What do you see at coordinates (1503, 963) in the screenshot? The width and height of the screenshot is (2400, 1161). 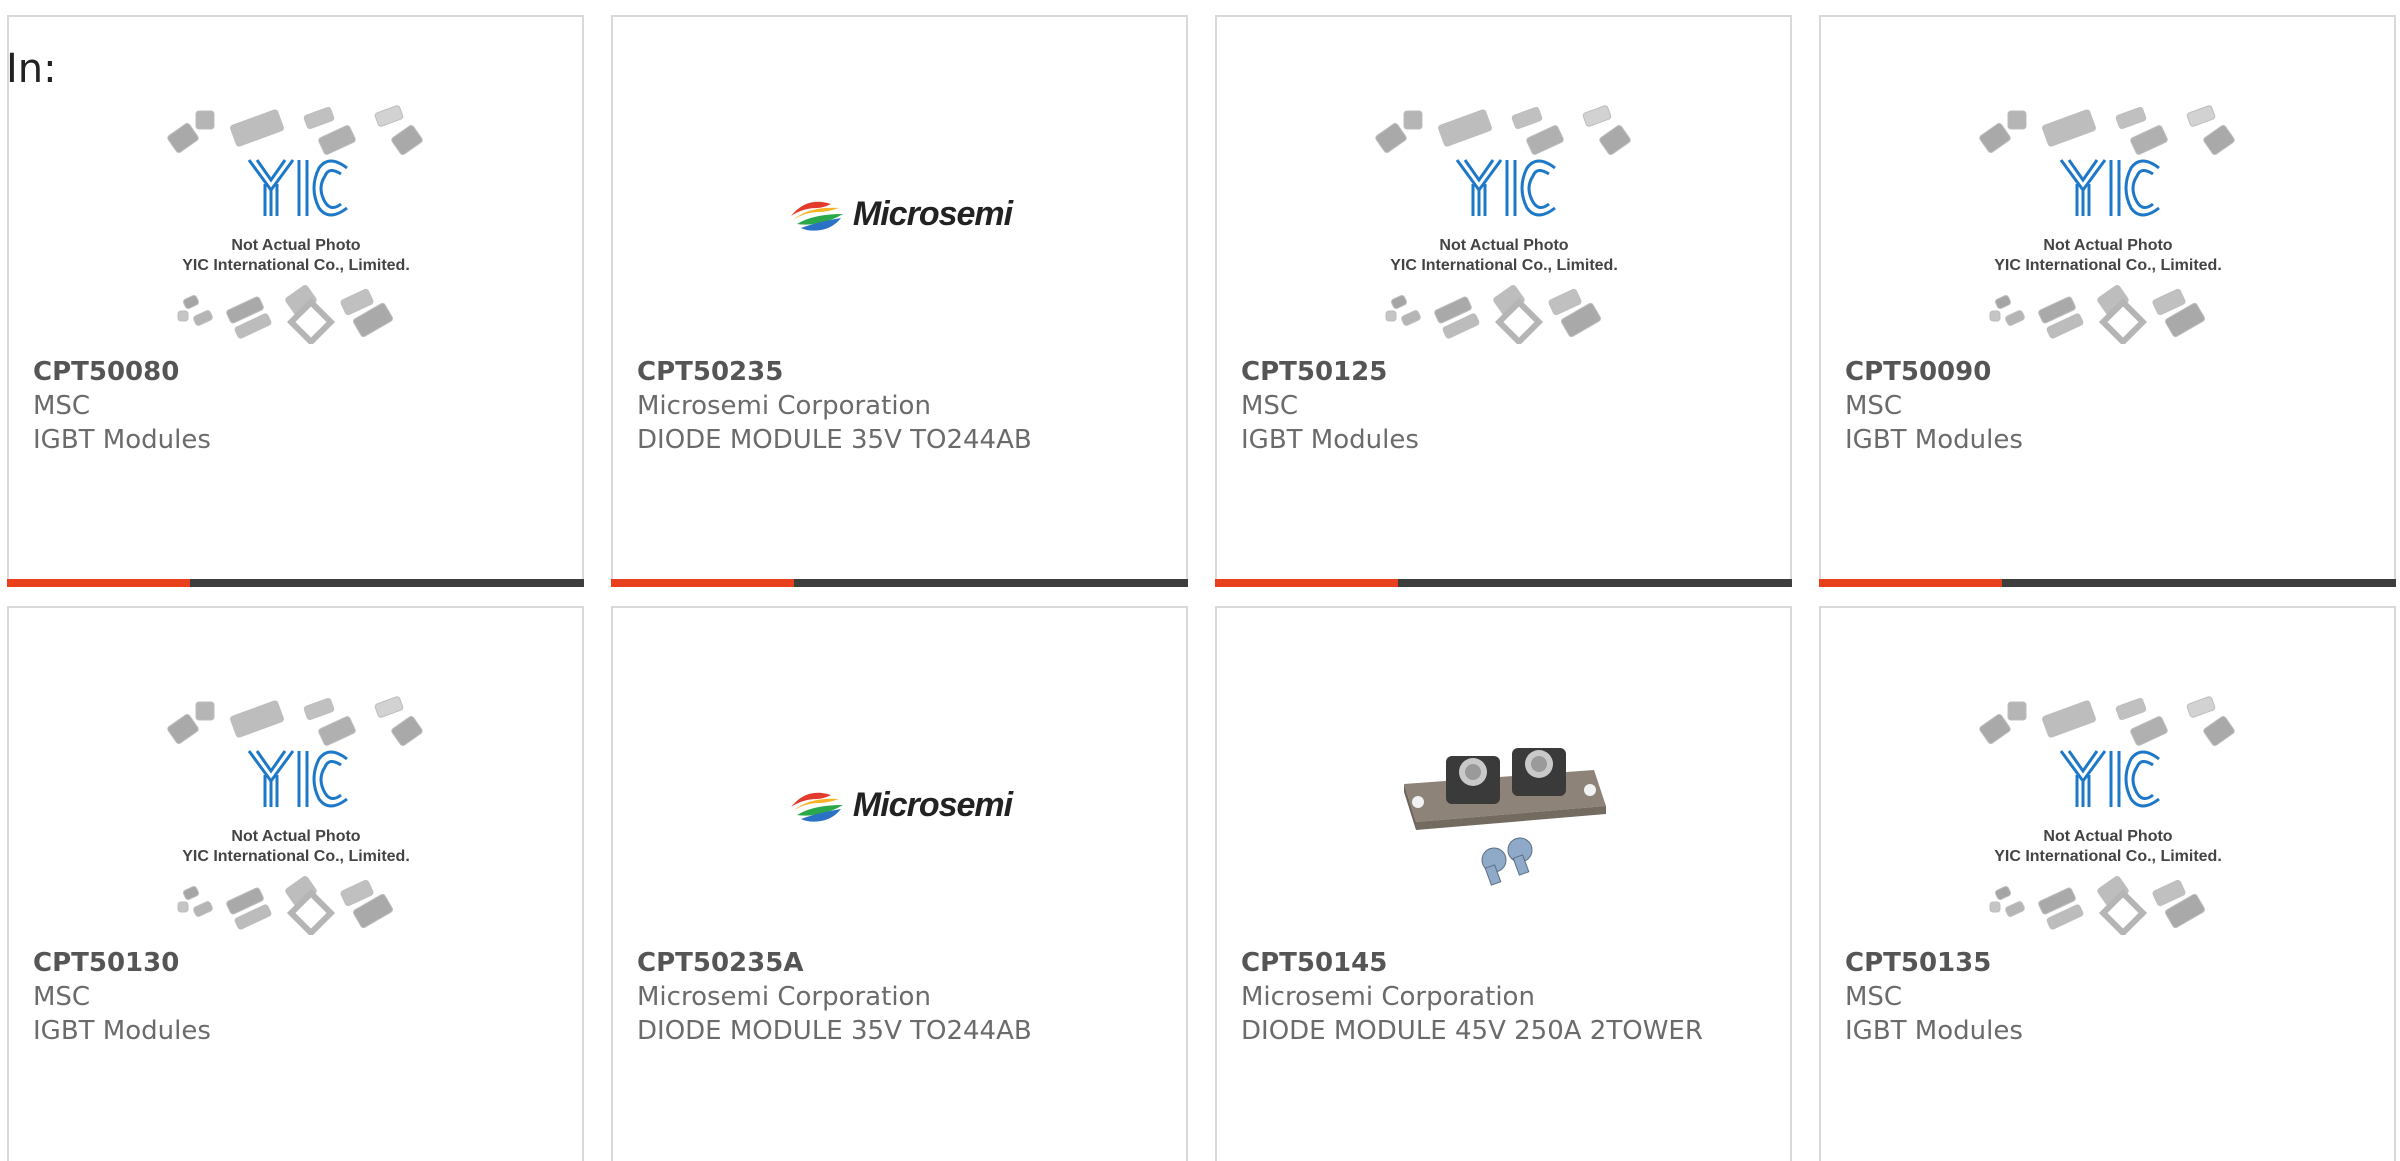 I see `part-number: CPT50145` at bounding box center [1503, 963].